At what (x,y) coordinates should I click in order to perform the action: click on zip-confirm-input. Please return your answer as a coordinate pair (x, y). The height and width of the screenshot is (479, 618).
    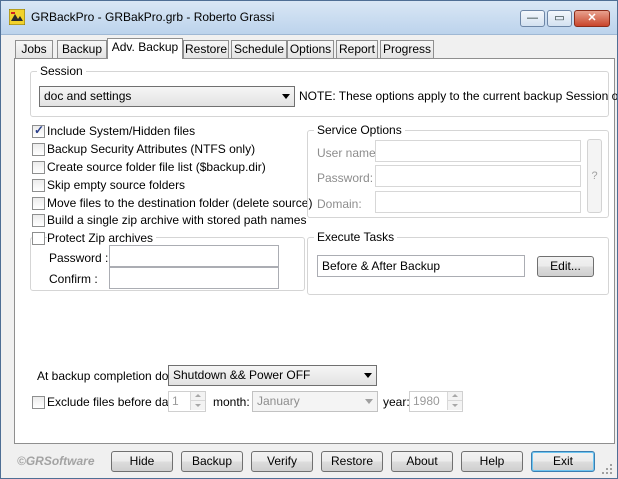
    Looking at the image, I should click on (194, 278).